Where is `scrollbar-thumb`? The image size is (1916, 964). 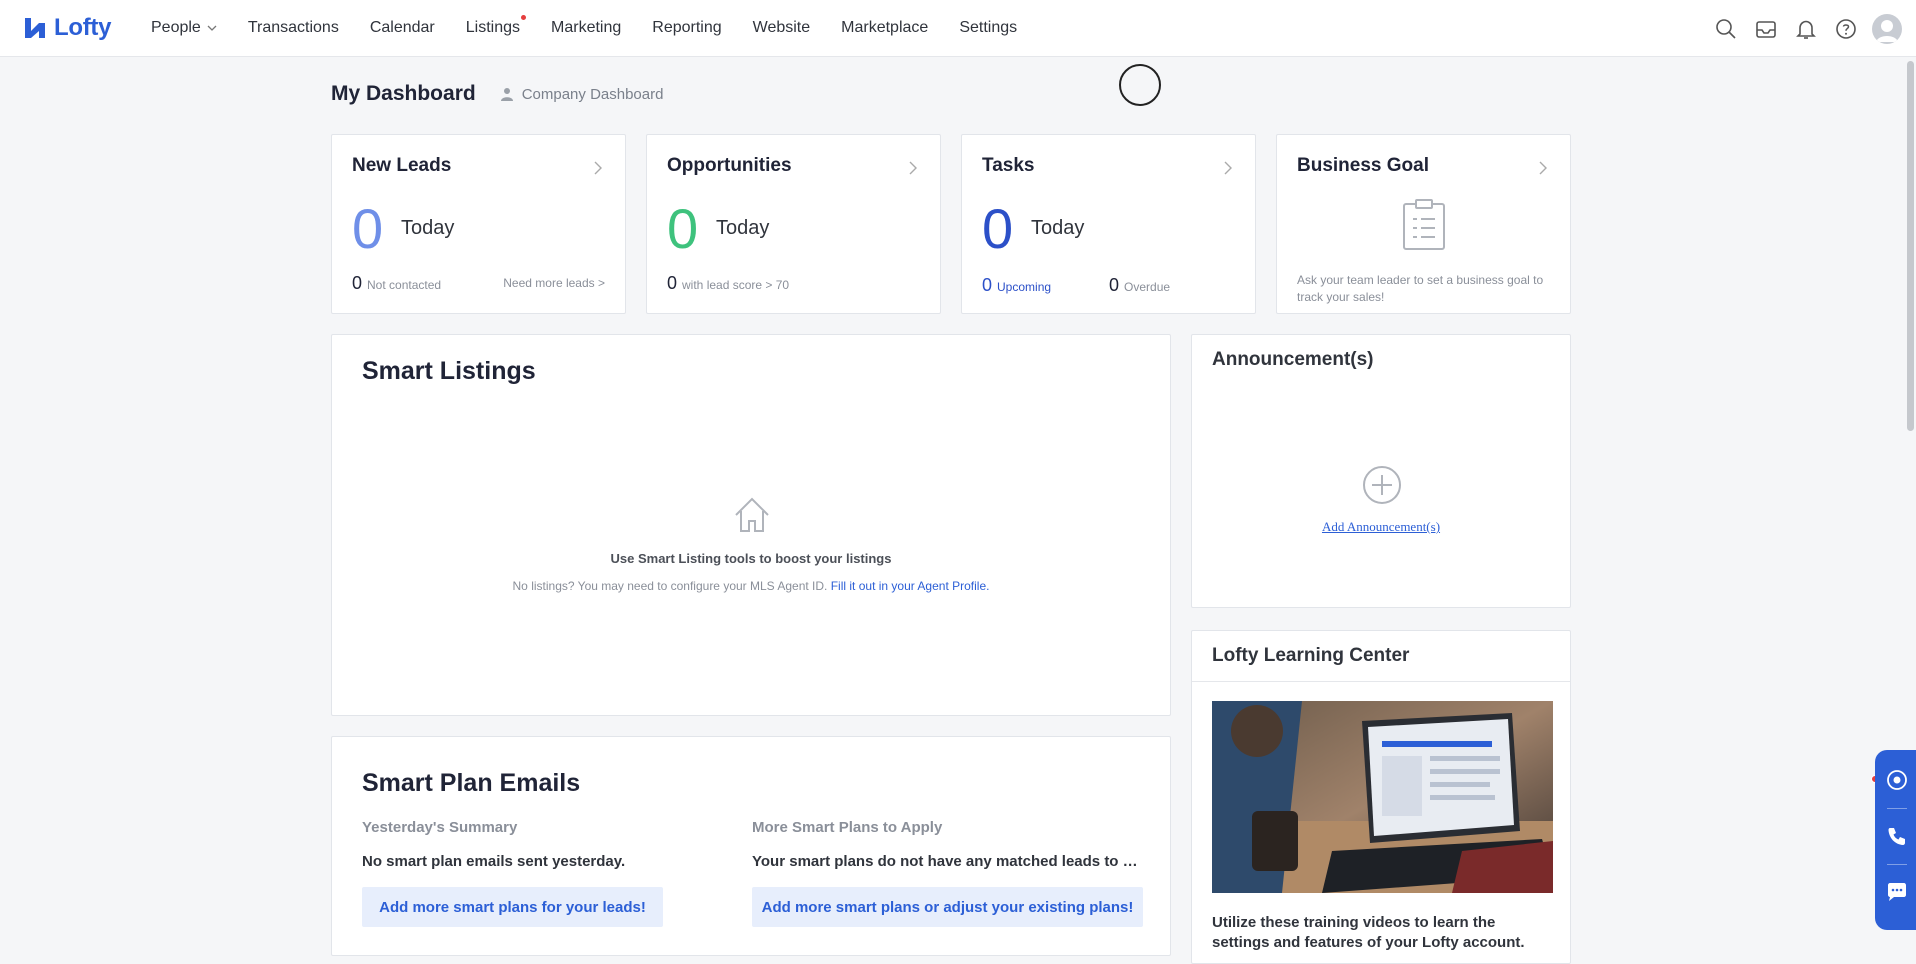
scrollbar-thumb is located at coordinates (1910, 246).